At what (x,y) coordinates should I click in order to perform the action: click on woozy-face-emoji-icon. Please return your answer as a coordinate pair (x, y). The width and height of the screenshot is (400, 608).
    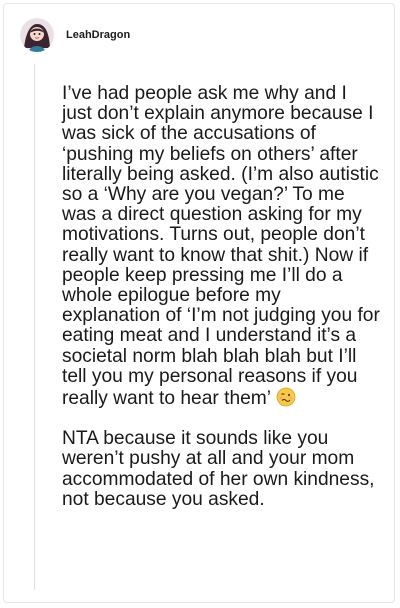
    Looking at the image, I should click on (286, 397).